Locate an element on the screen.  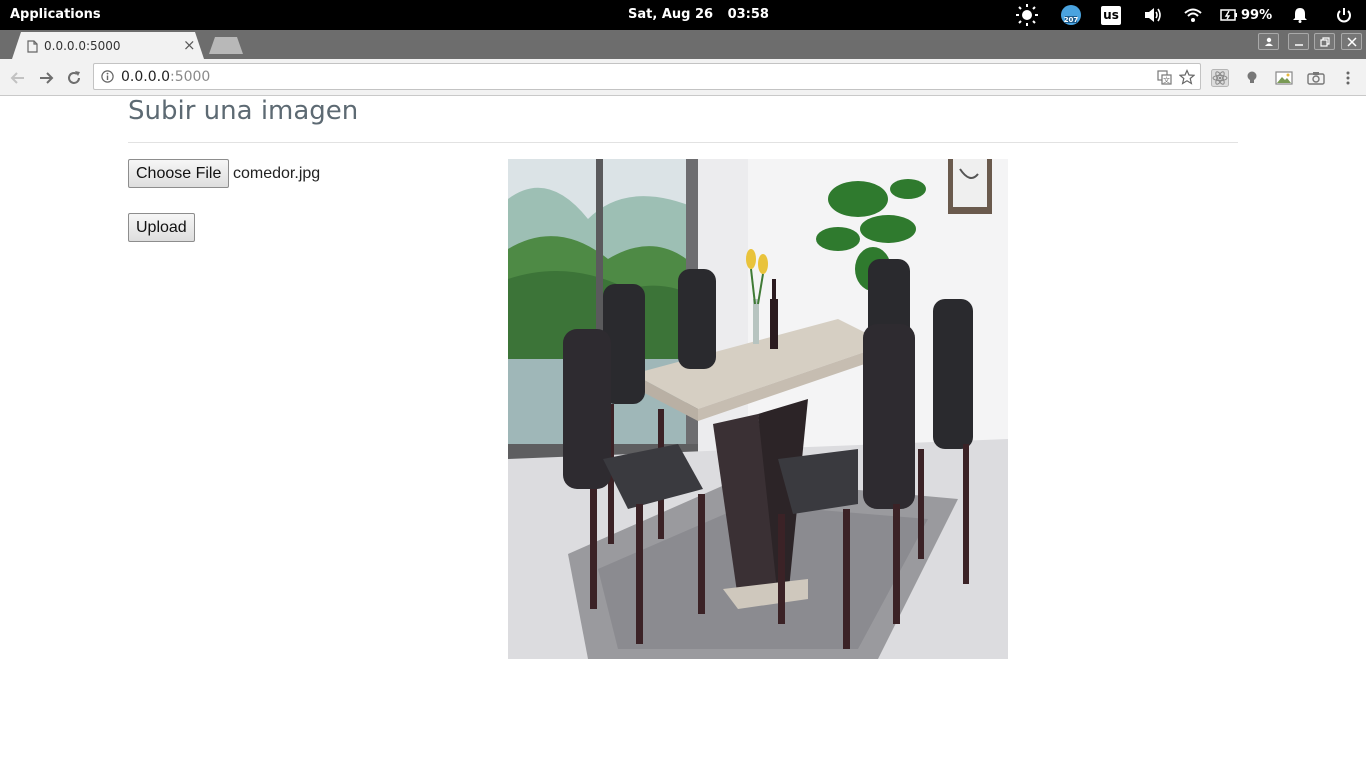
menu-button is located at coordinates (1348, 78).